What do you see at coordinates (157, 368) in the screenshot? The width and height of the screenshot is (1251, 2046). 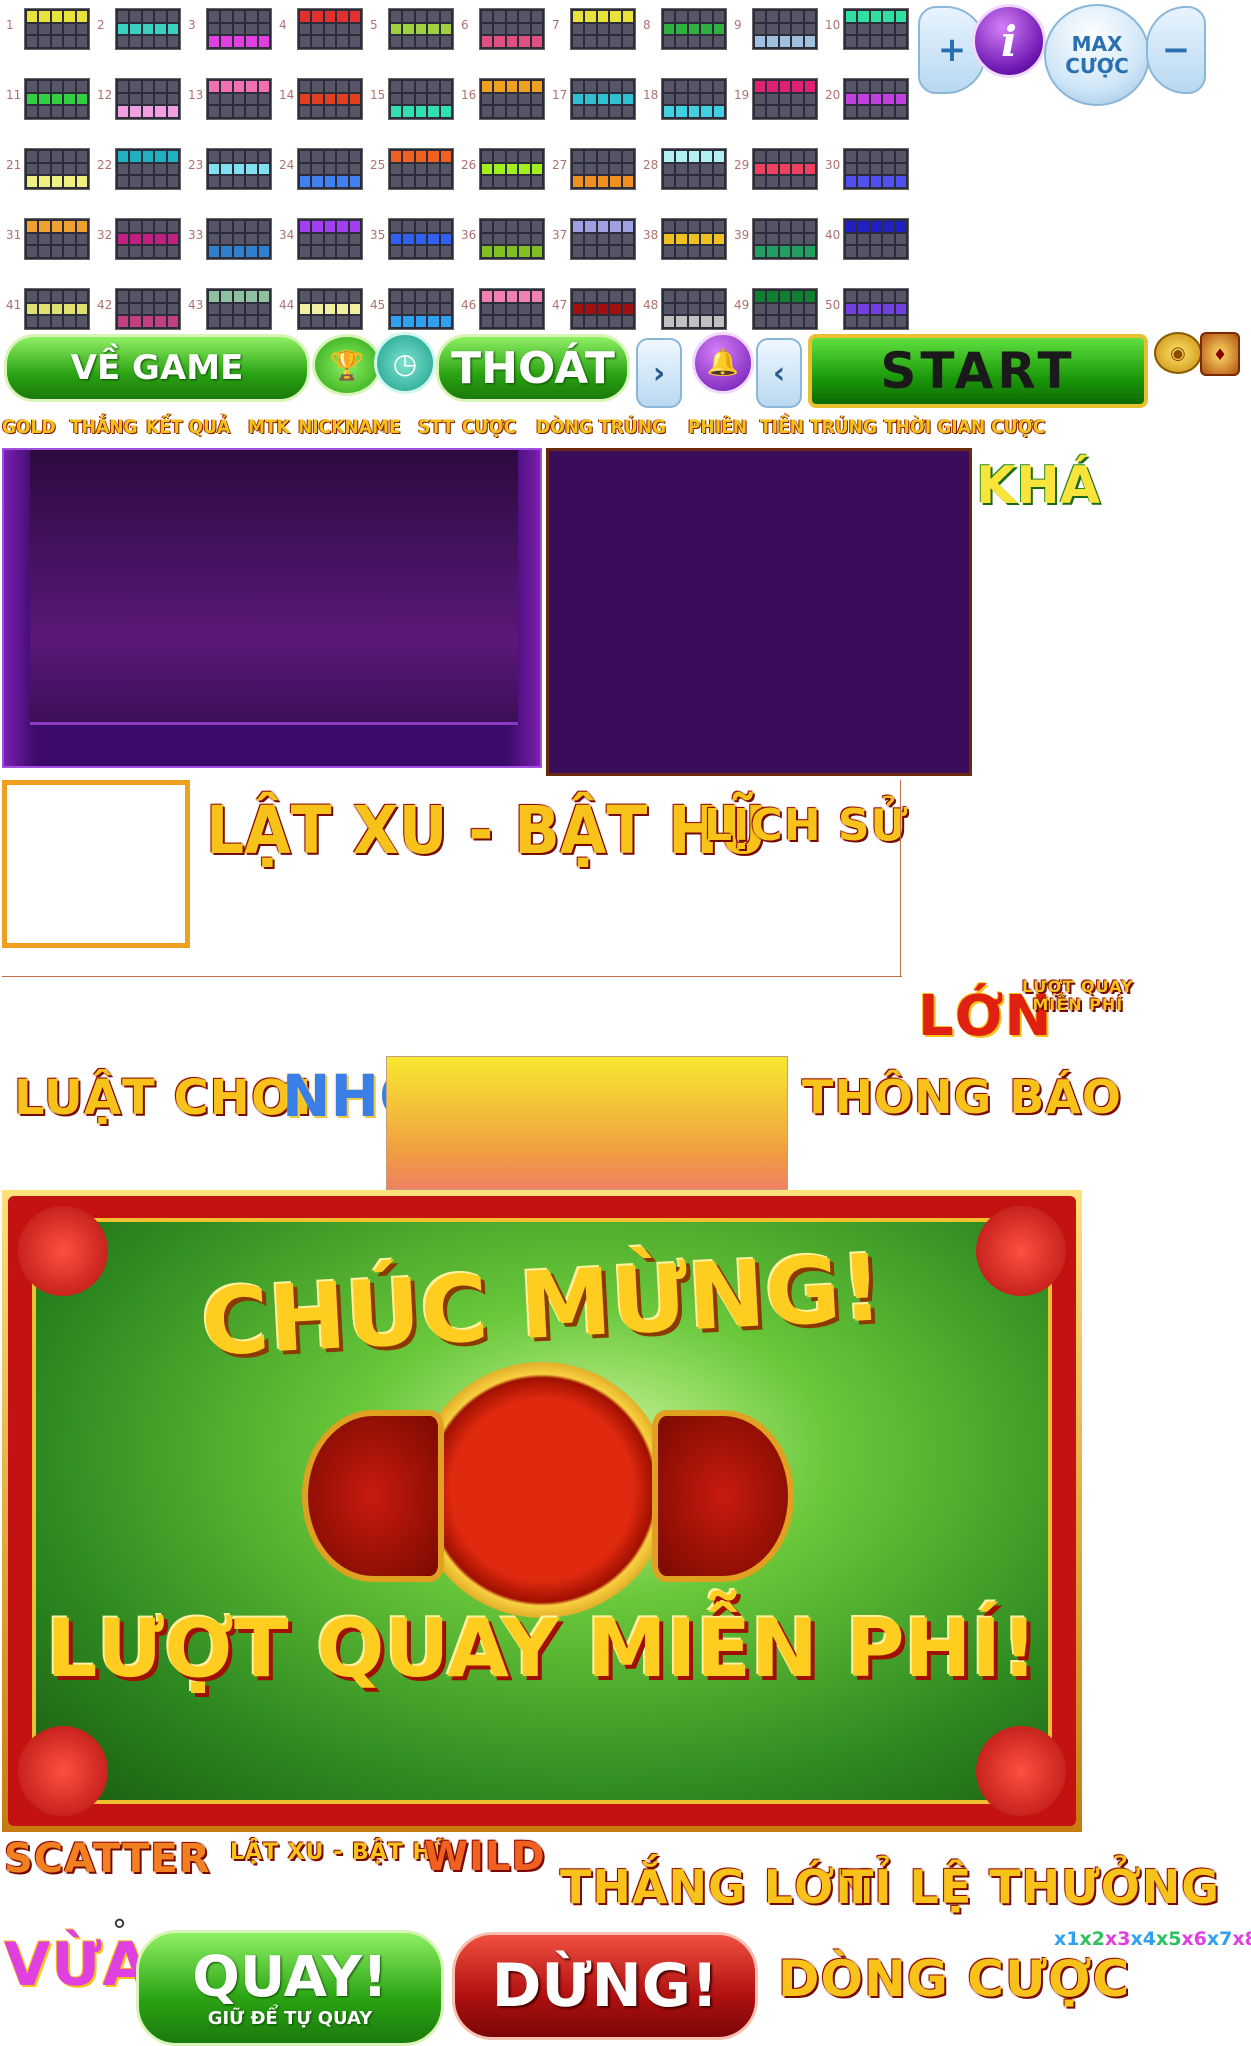 I see `back-to-game-button: VỀ GAME` at bounding box center [157, 368].